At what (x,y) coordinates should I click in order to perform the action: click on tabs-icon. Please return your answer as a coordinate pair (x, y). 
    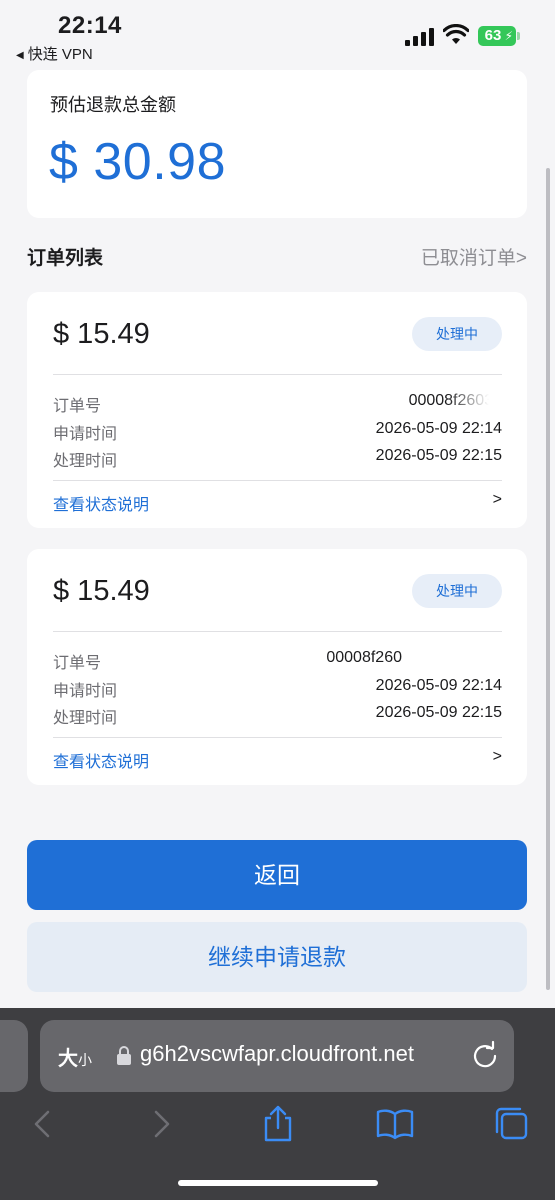
    Looking at the image, I should click on (512, 1124).